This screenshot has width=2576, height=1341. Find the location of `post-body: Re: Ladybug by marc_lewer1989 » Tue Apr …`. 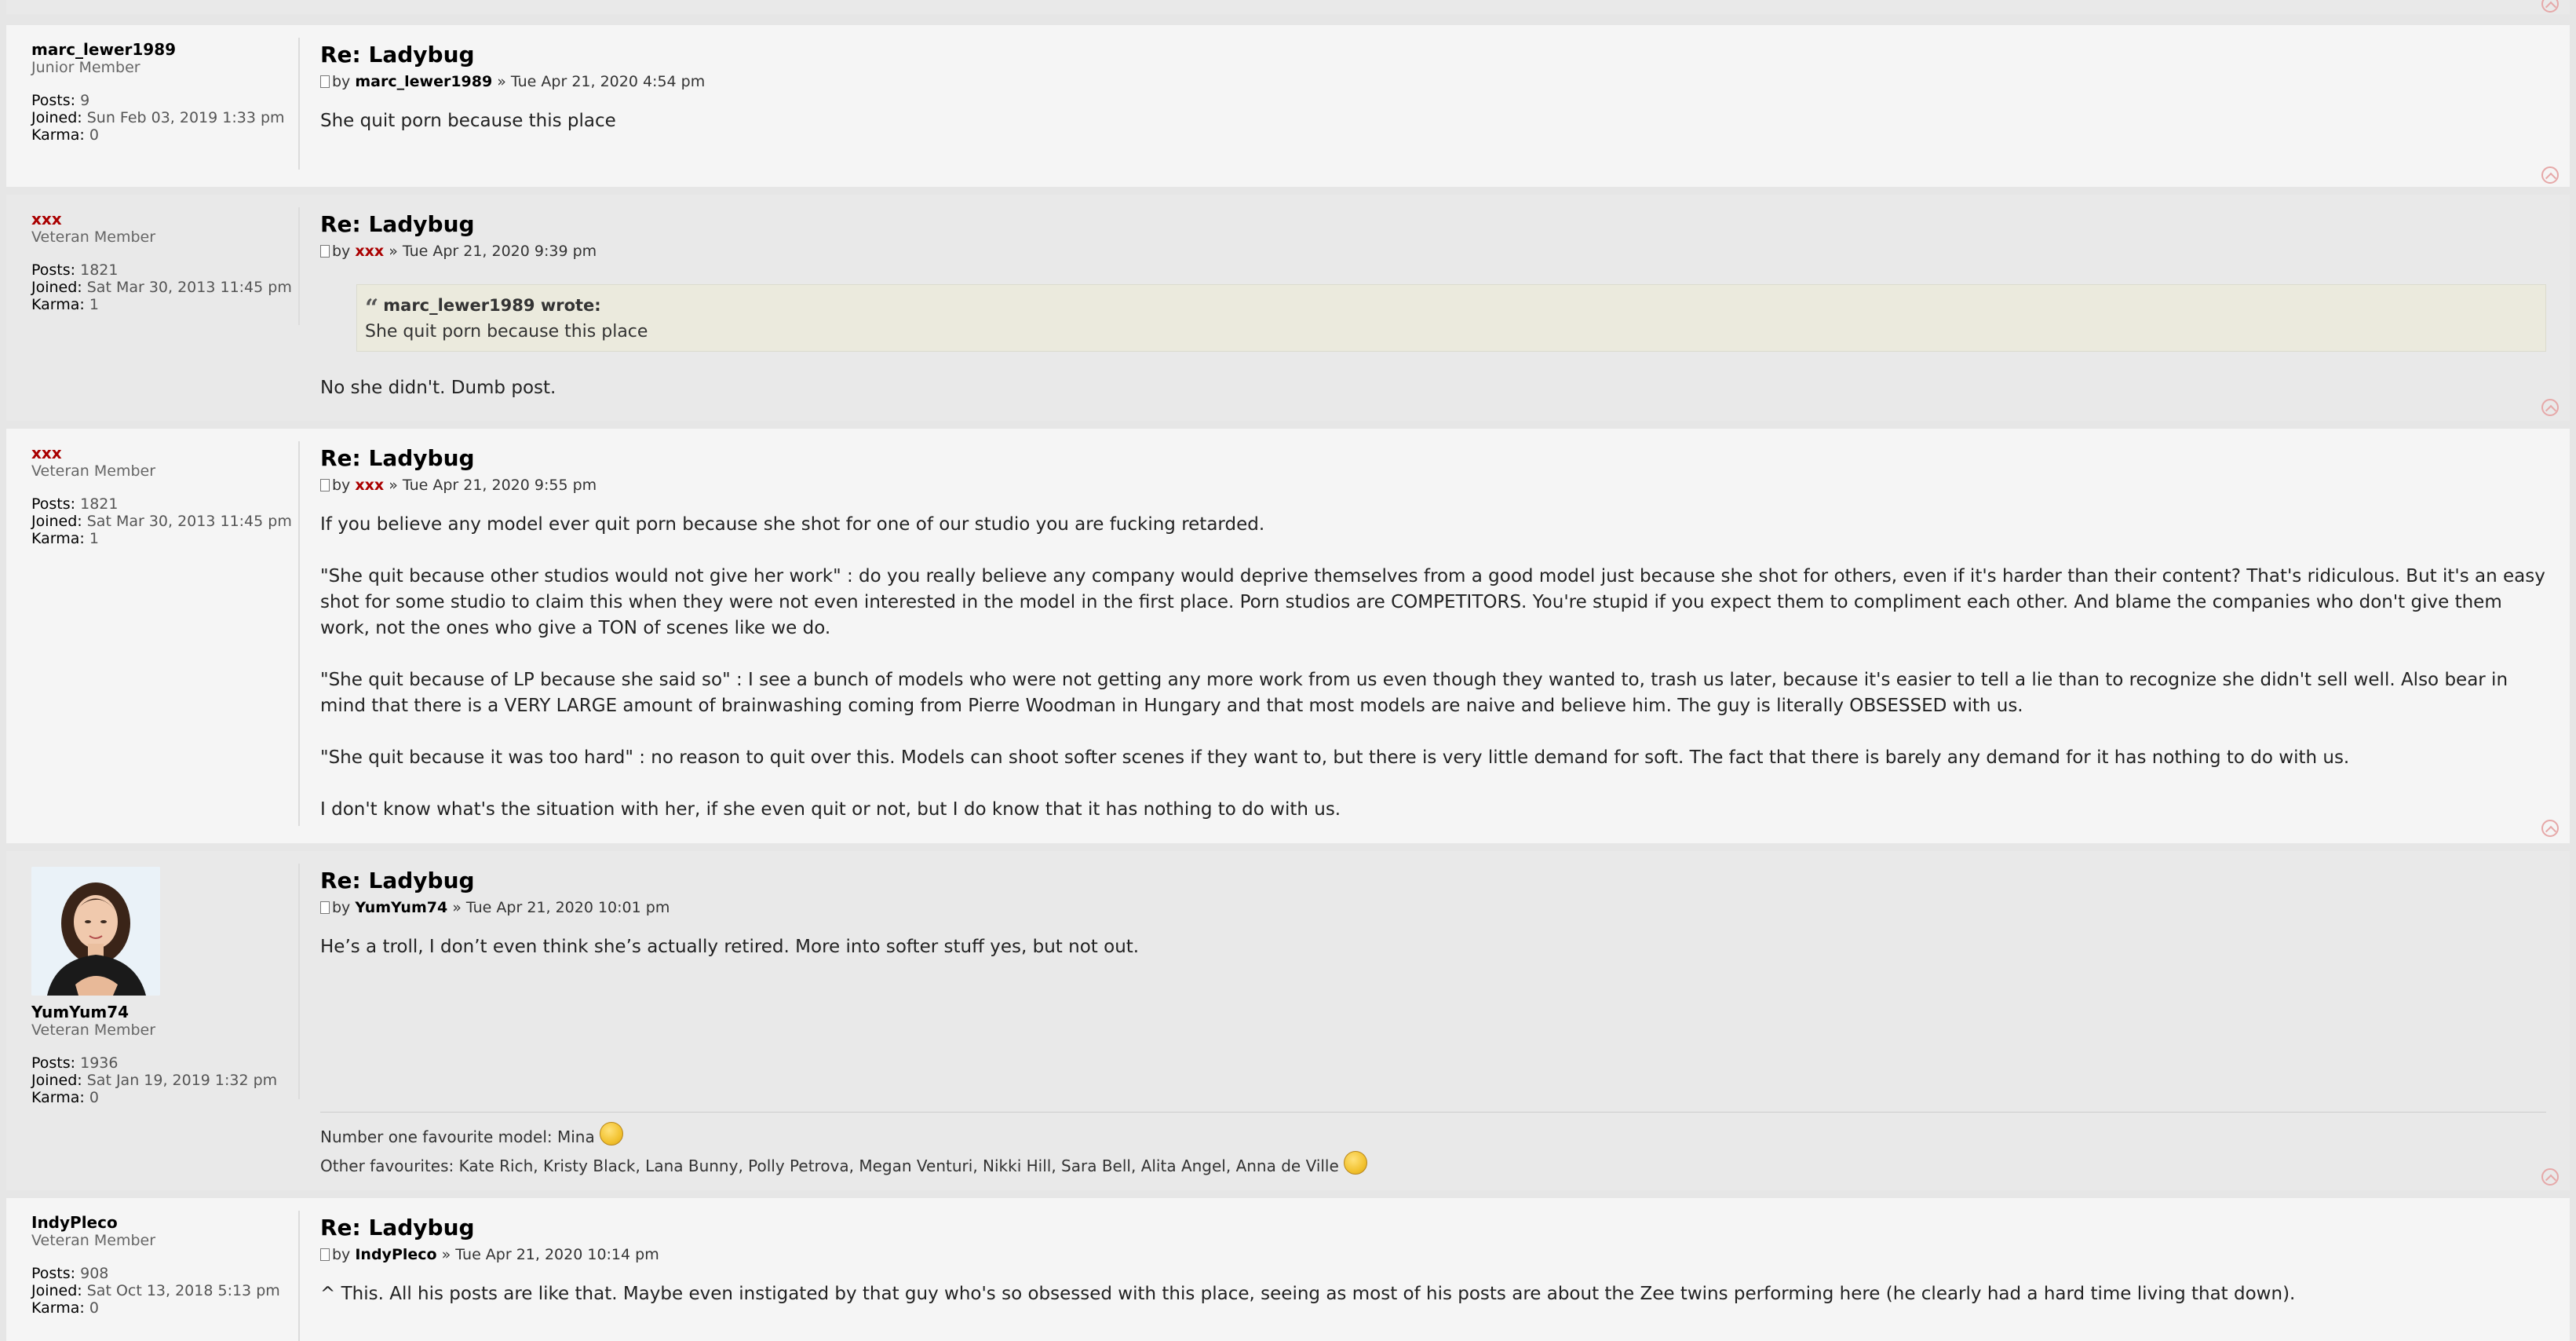

post-body: Re: Ladybug by marc_lewer1989 » Tue Apr … is located at coordinates (1433, 100).